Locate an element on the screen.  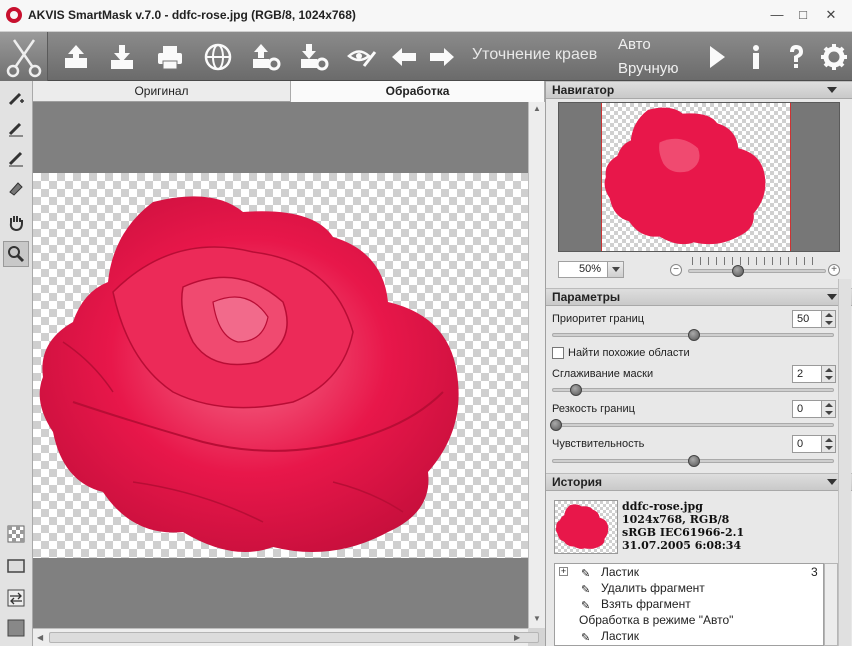
tools-panel is located at coordinates (16, 363).